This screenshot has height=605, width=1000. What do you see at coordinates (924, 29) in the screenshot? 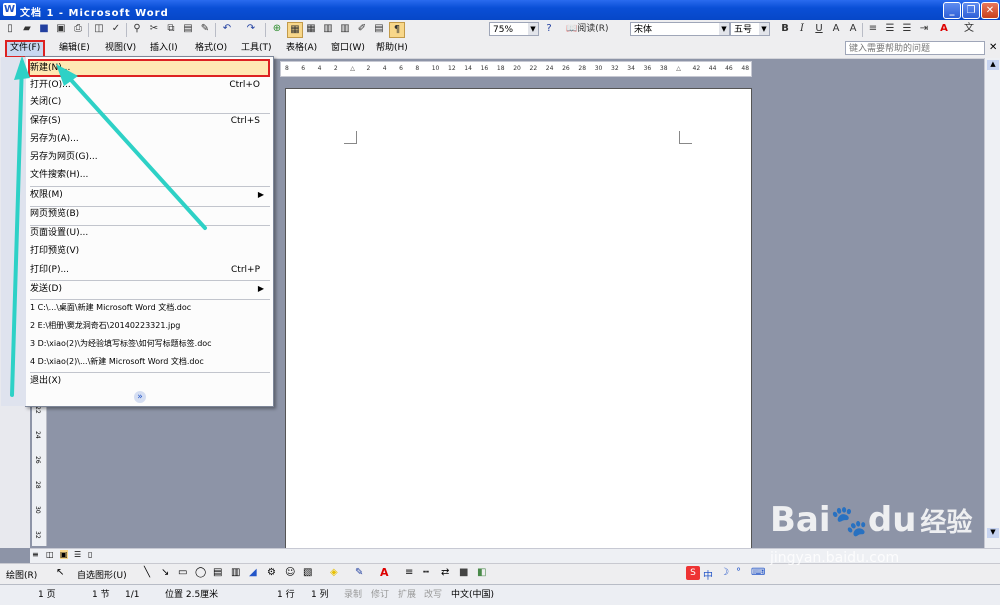
I see `indent-icon: ⇥` at bounding box center [924, 29].